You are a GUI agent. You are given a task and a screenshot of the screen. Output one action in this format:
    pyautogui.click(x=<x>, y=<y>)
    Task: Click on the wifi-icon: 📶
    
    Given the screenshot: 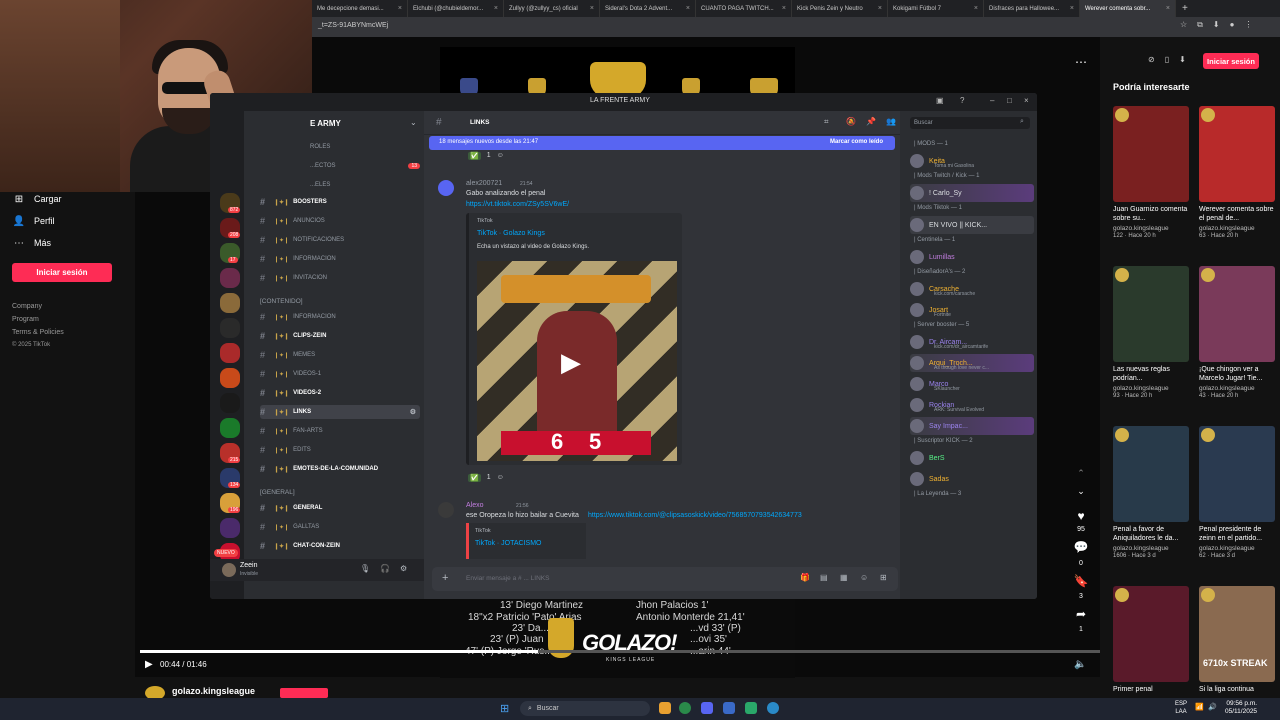 What is the action you would take?
    pyautogui.click(x=1199, y=707)
    